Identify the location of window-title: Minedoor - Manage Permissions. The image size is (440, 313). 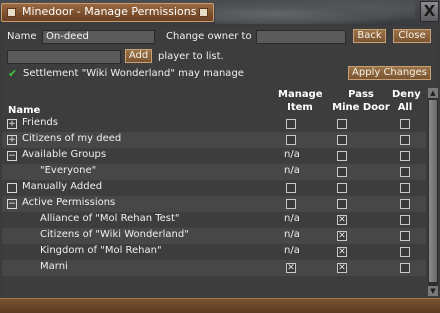
(109, 11).